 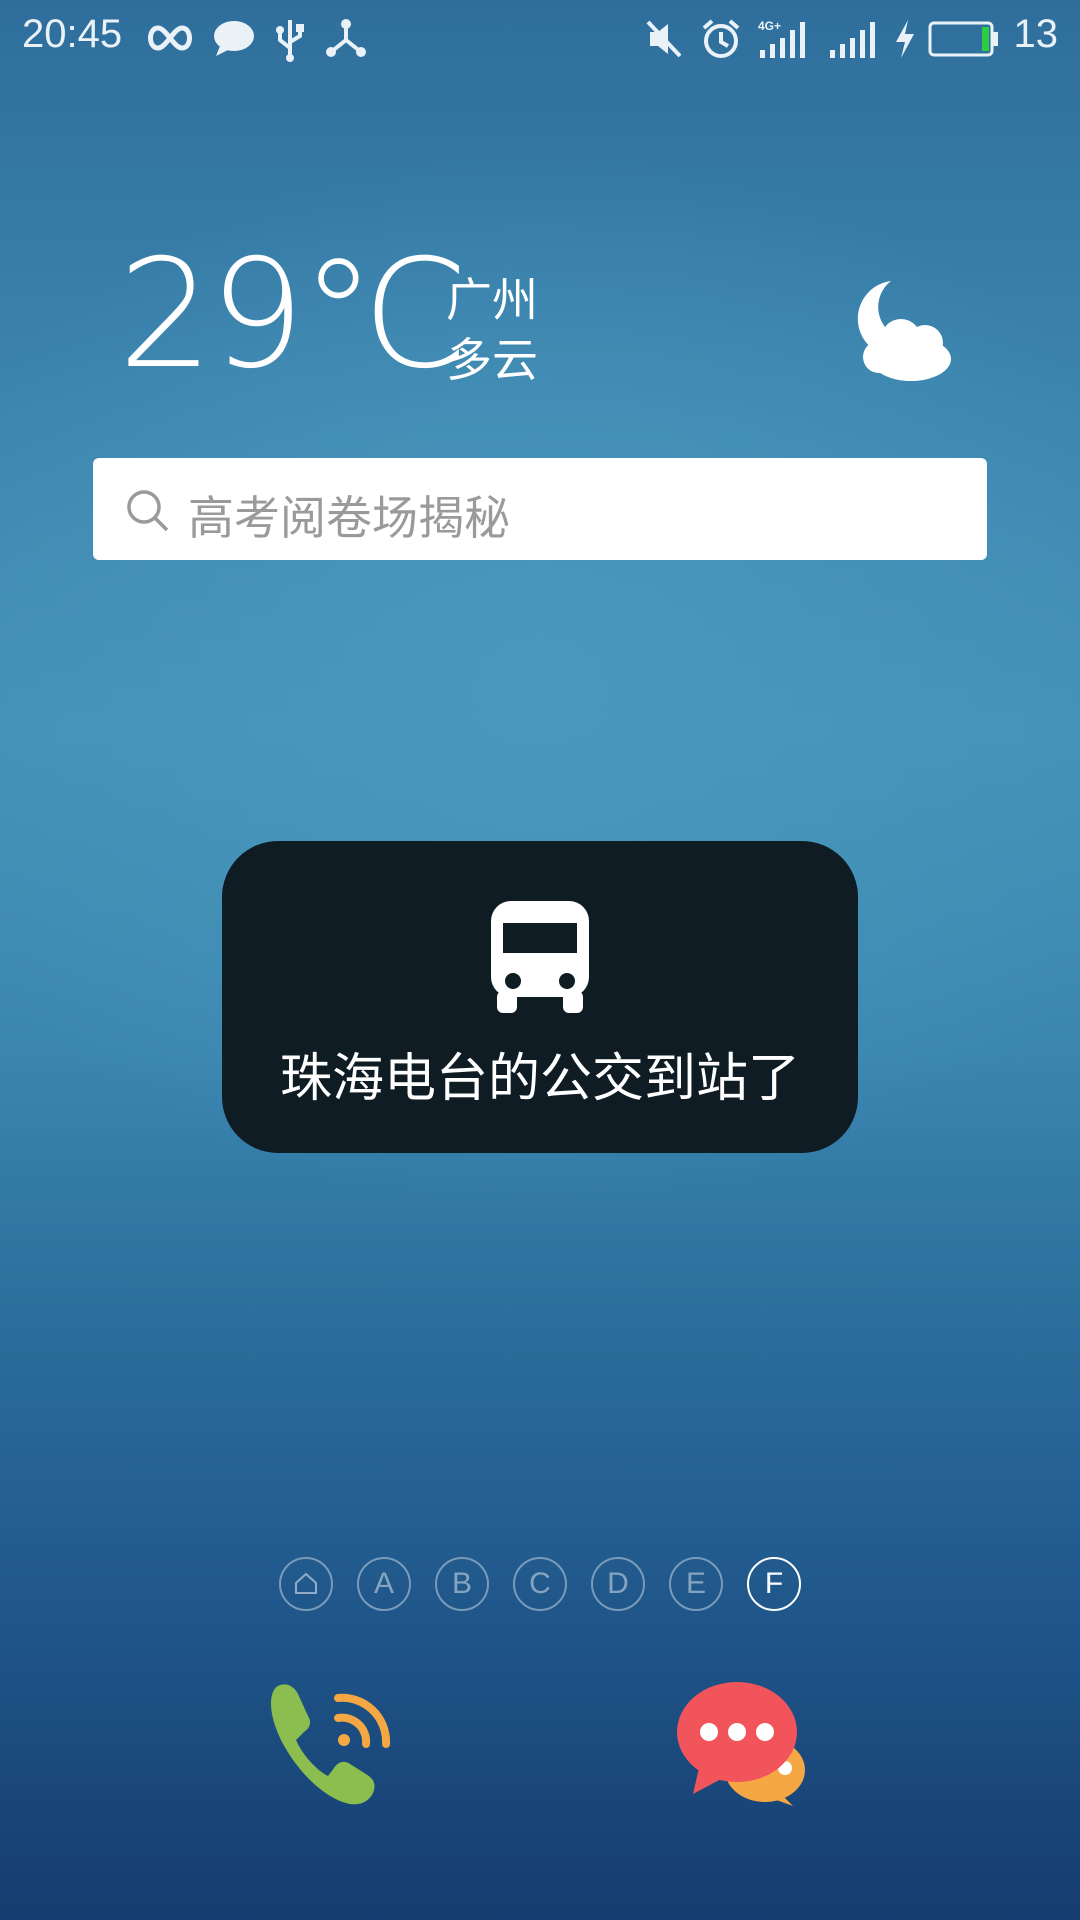 I want to click on page-dot-e: E, so click(x=696, y=1584).